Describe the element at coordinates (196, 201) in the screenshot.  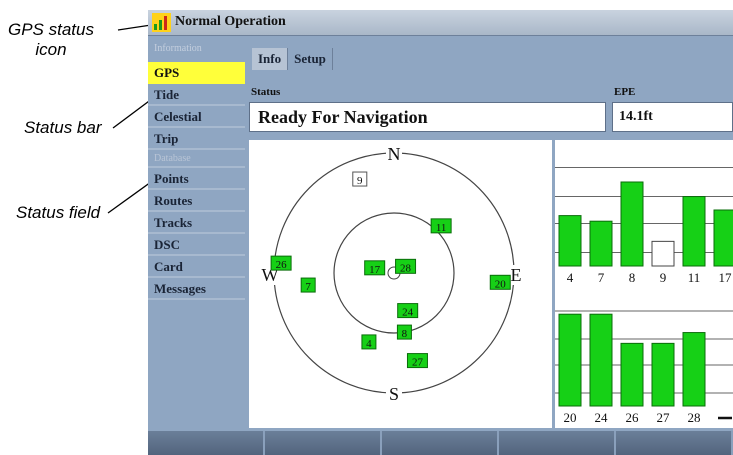
I see `sidebar-item-routes: Routes` at that location.